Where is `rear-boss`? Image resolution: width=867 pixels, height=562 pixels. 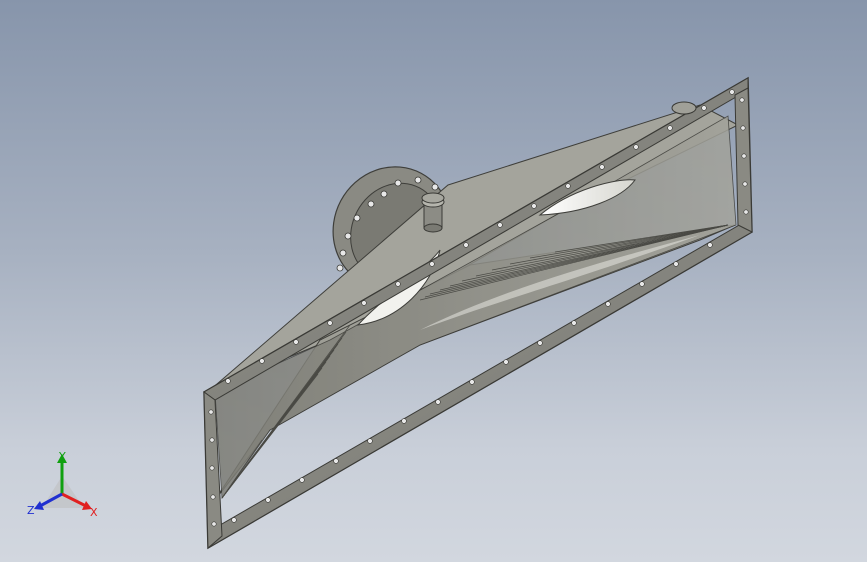
rear-boss is located at coordinates (684, 108).